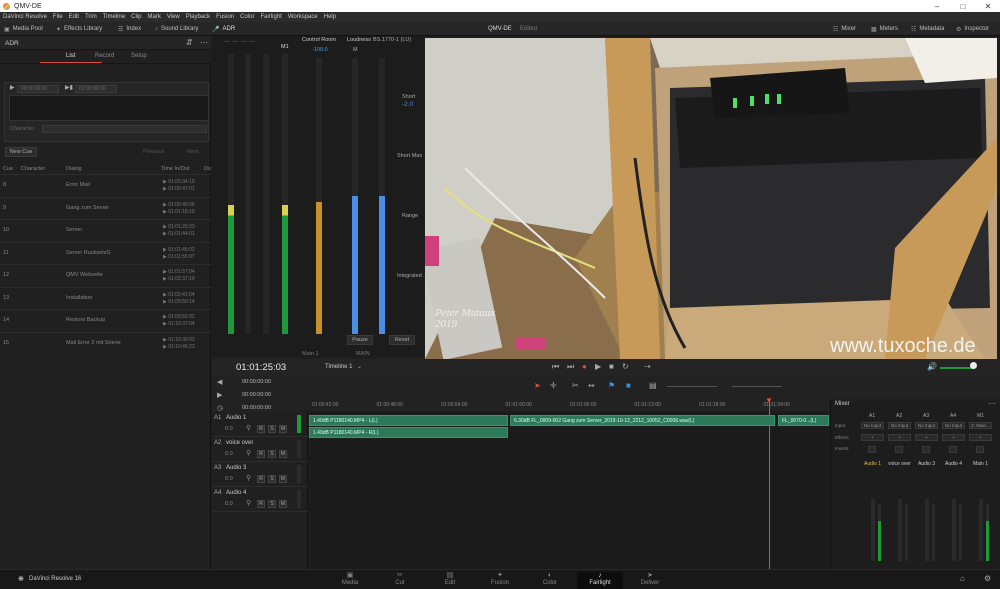 The image size is (1000, 589). I want to click on page-tab-color: ◐ Color, so click(550, 580).